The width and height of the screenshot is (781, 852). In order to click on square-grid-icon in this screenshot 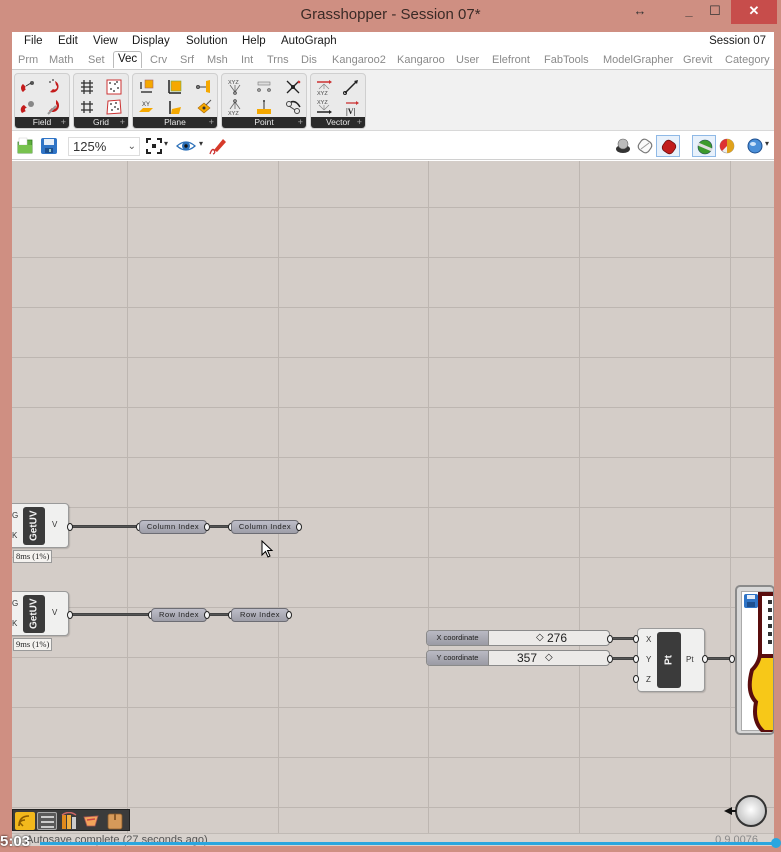, I will do `click(87, 107)`.